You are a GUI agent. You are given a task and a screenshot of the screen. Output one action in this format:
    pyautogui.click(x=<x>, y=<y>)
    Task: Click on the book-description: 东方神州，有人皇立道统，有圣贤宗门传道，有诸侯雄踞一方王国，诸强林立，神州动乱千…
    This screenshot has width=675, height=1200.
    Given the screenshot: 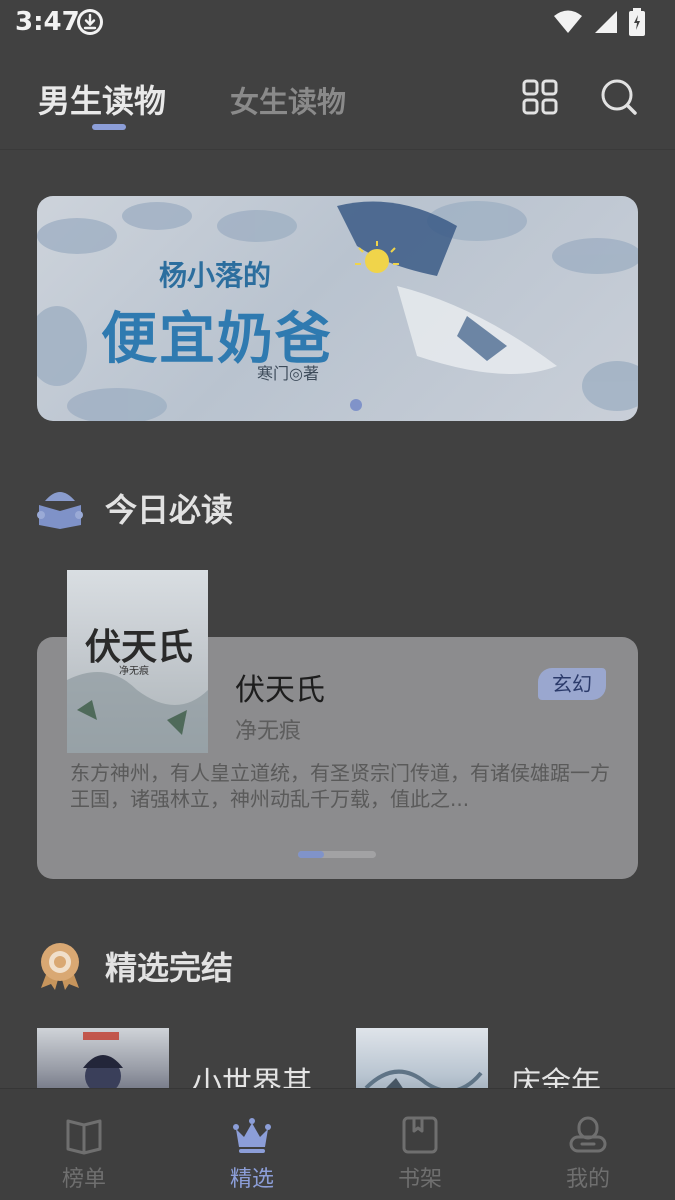 What is the action you would take?
    pyautogui.click(x=340, y=786)
    